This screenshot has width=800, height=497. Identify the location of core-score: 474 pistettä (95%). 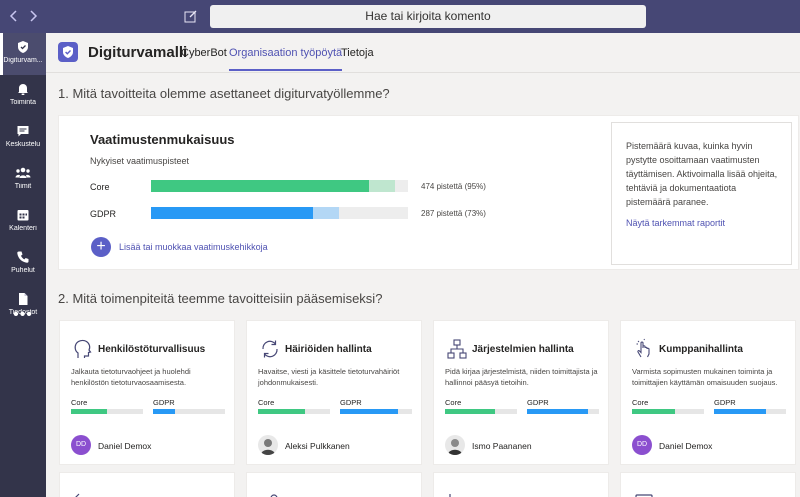
(453, 186).